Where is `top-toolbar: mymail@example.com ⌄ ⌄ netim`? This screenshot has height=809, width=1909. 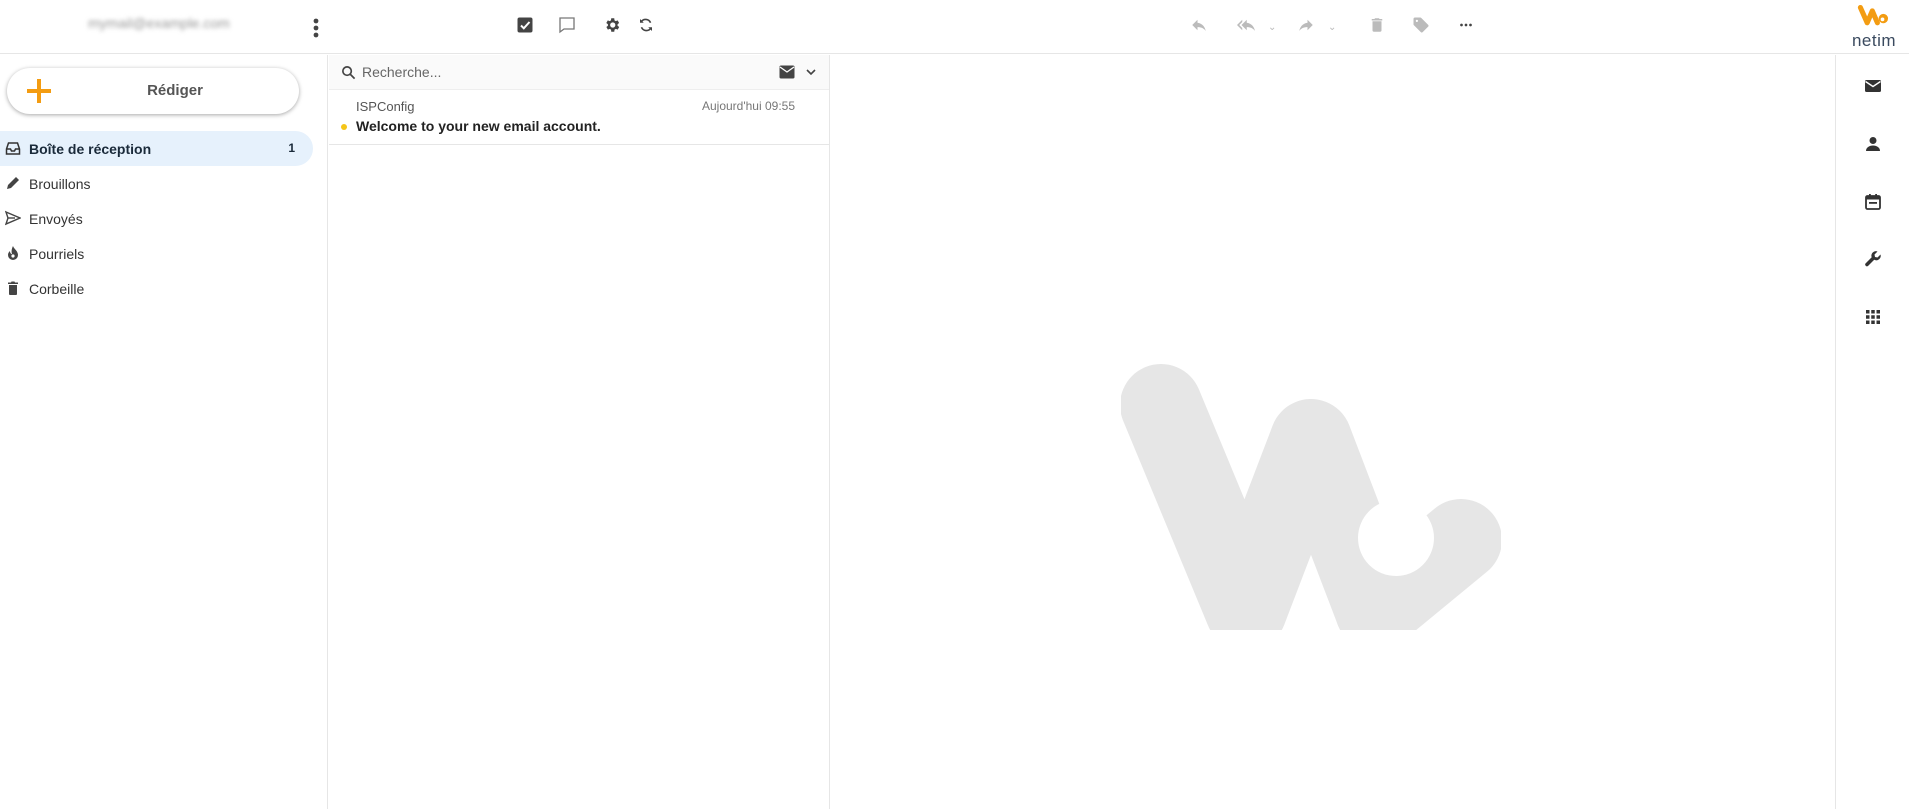
top-toolbar: mymail@example.com ⌄ ⌄ netim is located at coordinates (954, 27).